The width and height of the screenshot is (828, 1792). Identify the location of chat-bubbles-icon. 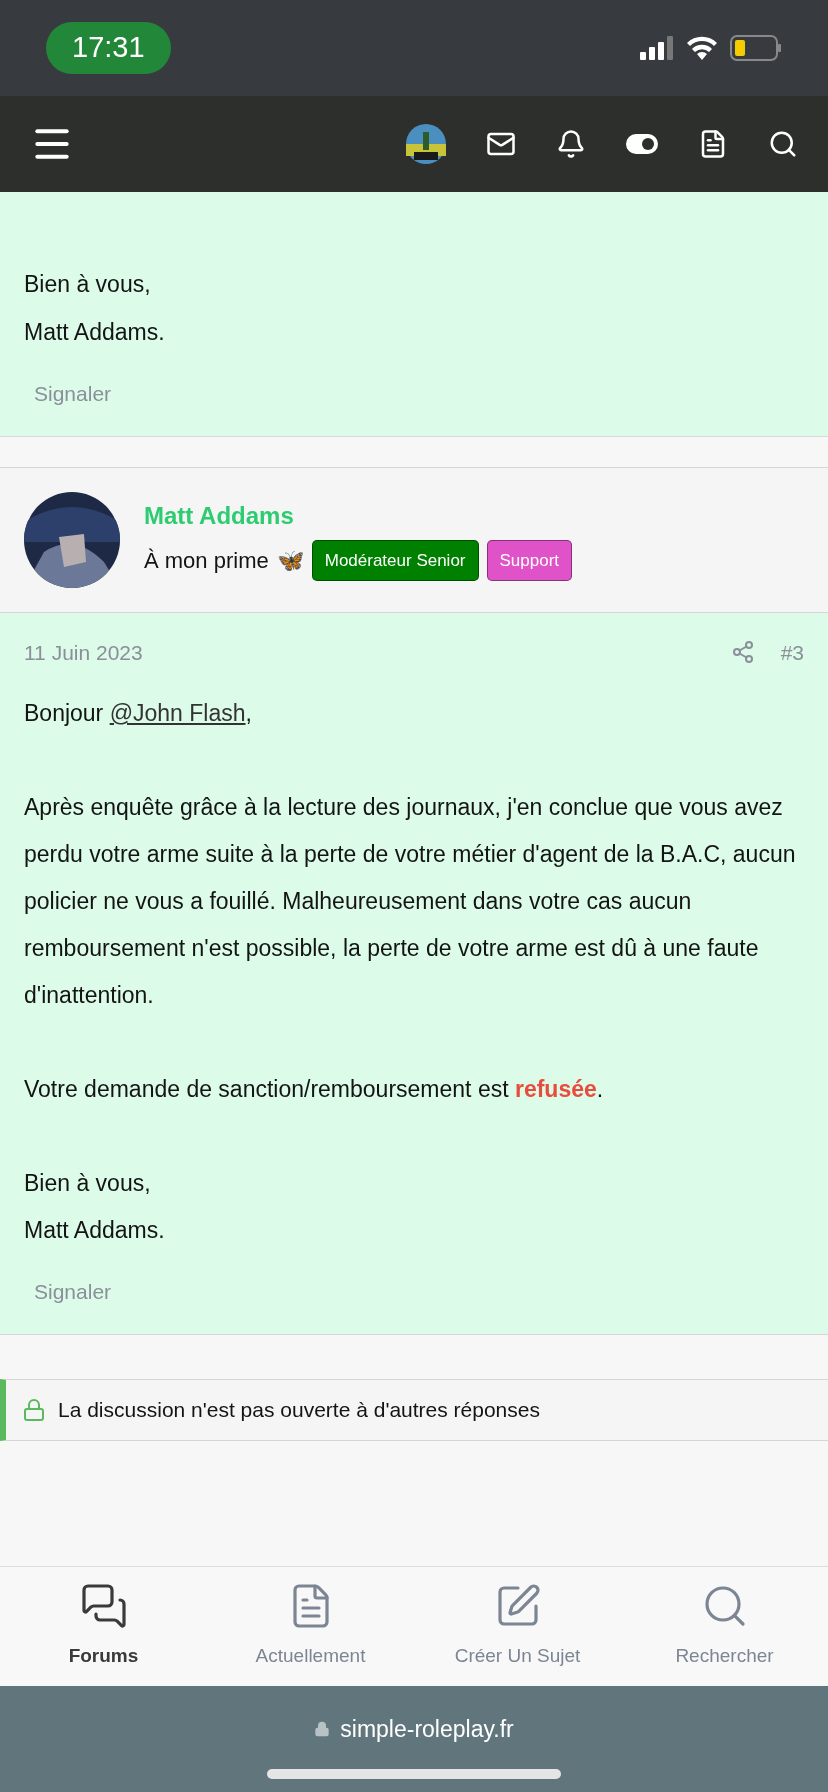
(103, 1606).